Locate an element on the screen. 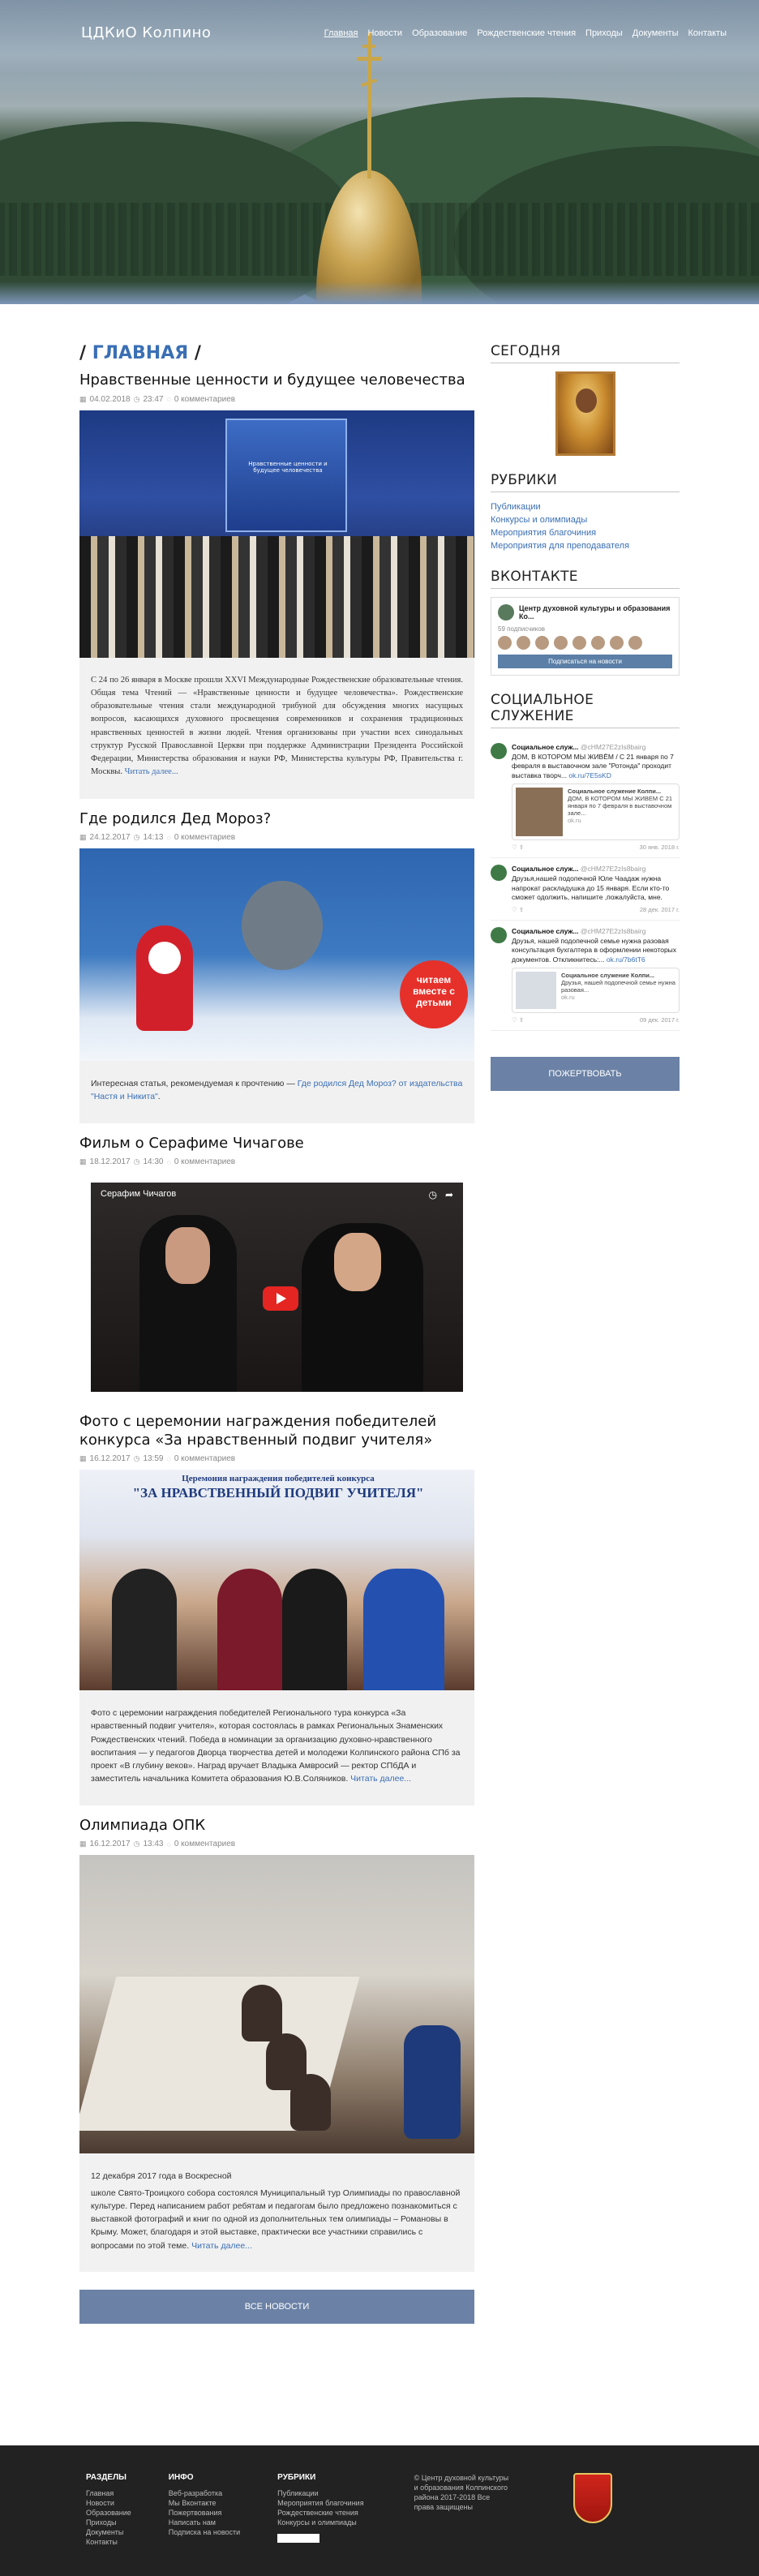 The width and height of the screenshot is (759, 2576). site-brand: ЦДКиО Колпино is located at coordinates (146, 32).